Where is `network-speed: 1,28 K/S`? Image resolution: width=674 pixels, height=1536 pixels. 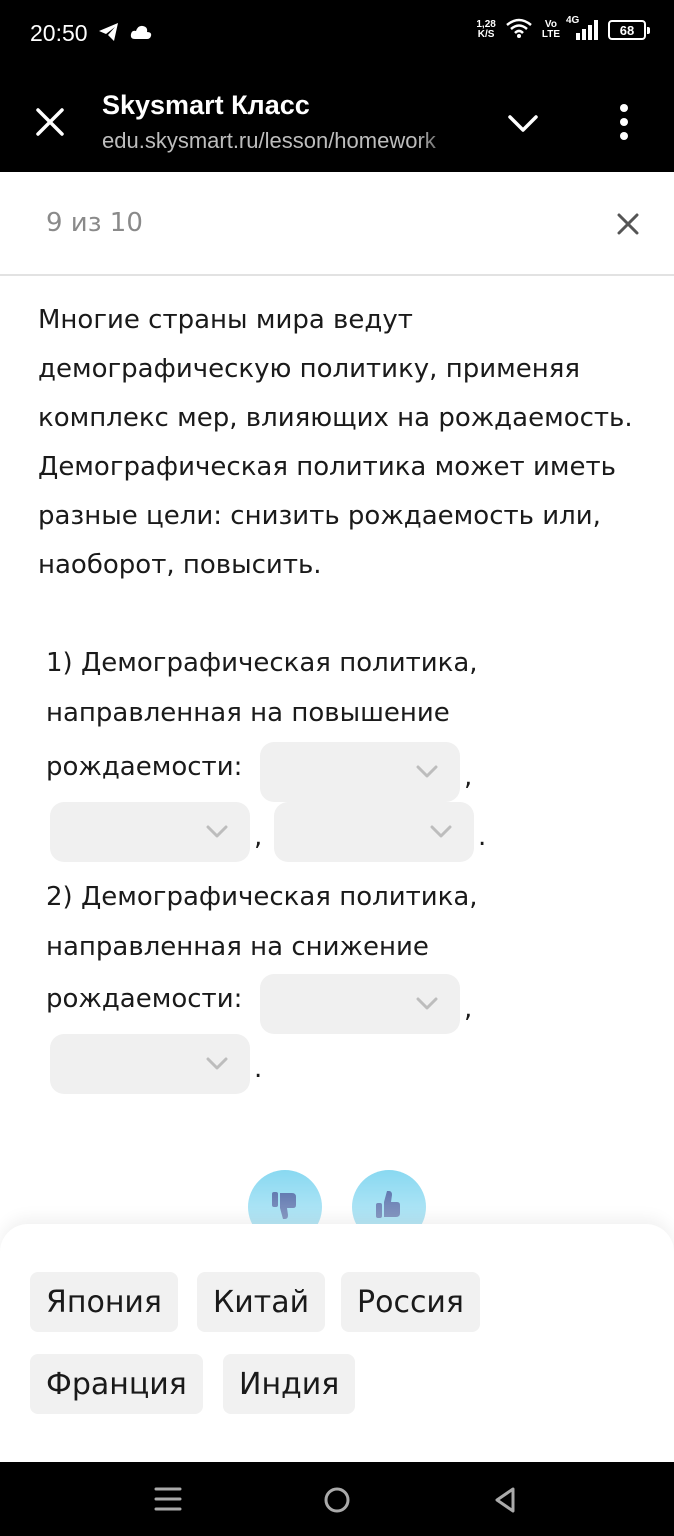 network-speed: 1,28 K/S is located at coordinates (485, 30).